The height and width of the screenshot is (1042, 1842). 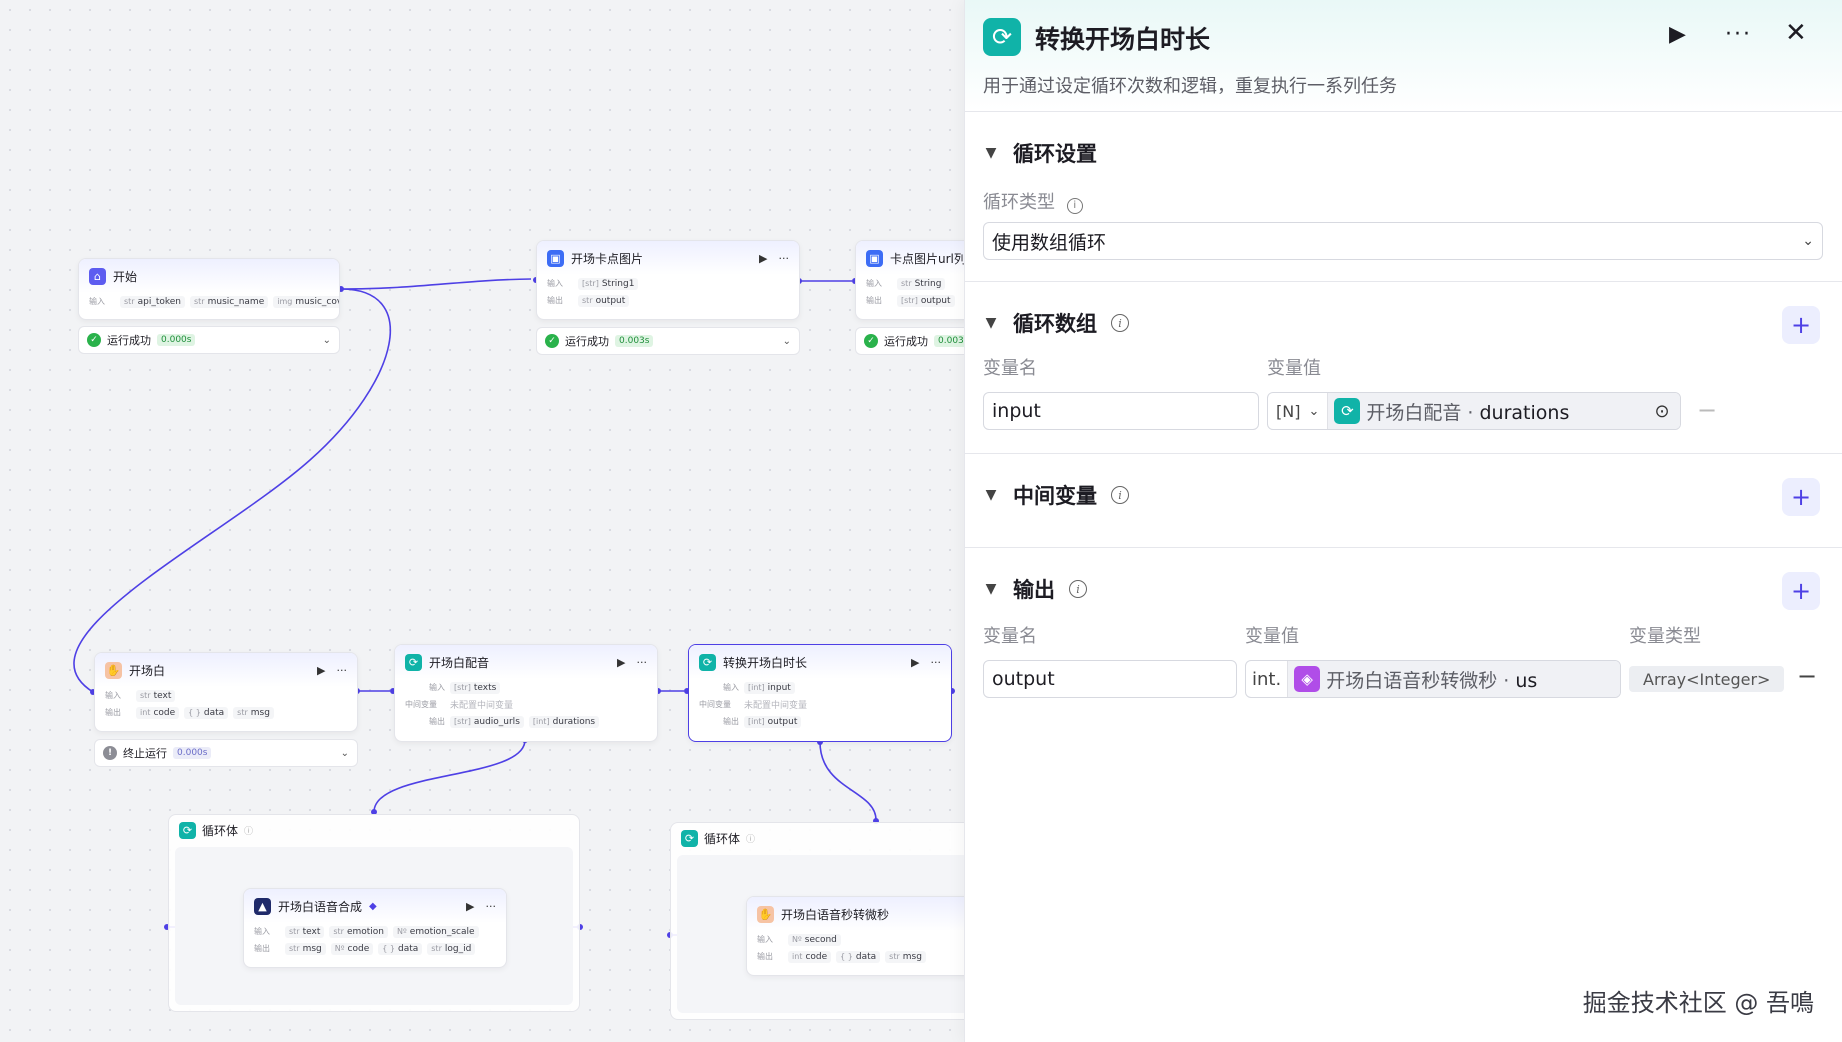 I want to click on section-intermediate-variables: ▼ 中间变量 i +, so click(x=1403, y=501).